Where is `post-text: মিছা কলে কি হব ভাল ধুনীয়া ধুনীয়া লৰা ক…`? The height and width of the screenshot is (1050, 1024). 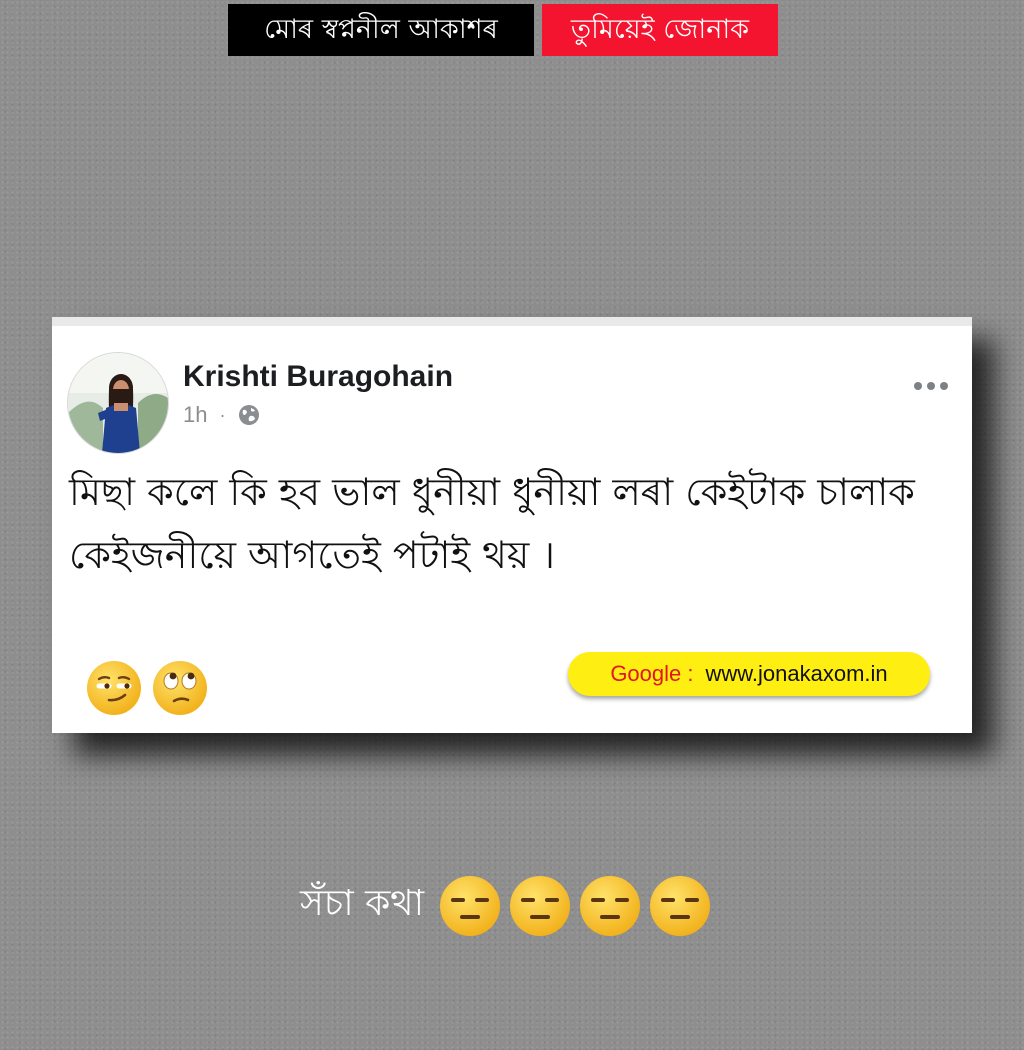 post-text: মিছা কলে কি হব ভাল ধুনীয়া ধুনীয়া লৰা ক… is located at coordinates (492, 523).